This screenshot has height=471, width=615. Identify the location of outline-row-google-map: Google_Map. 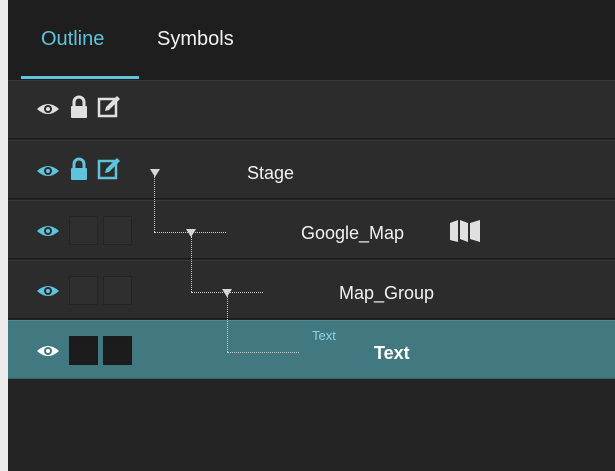
(311, 229).